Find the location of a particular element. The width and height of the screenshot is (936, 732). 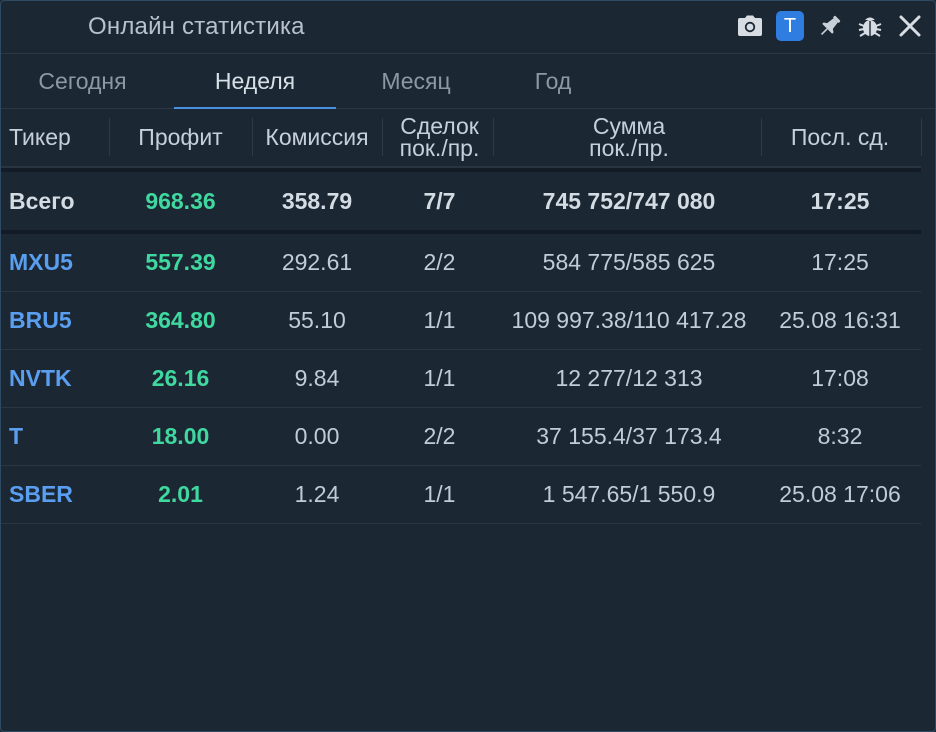

row-profit: 2.01 is located at coordinates (180, 494).